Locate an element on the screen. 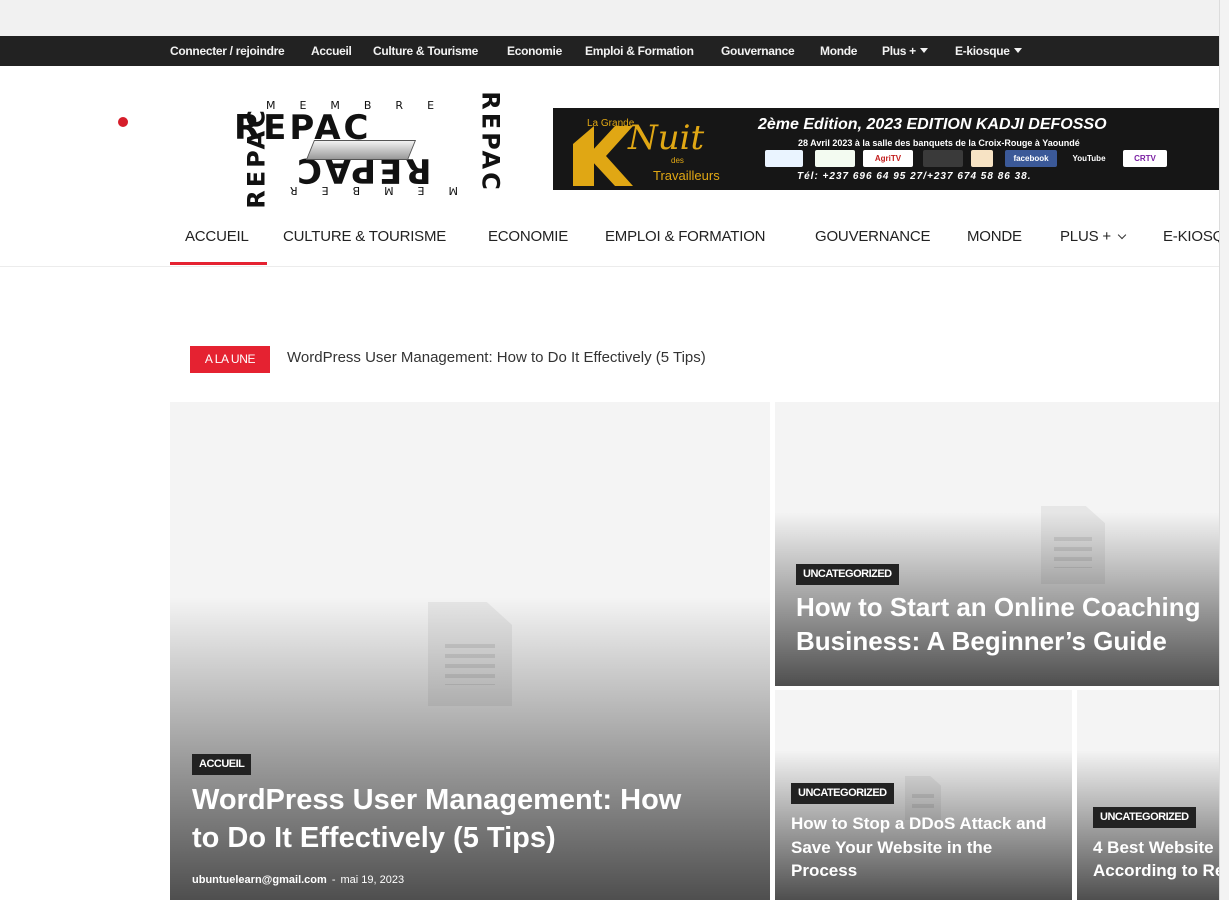 The image size is (1229, 900). post-date: mai 19, 2023 is located at coordinates (372, 880).